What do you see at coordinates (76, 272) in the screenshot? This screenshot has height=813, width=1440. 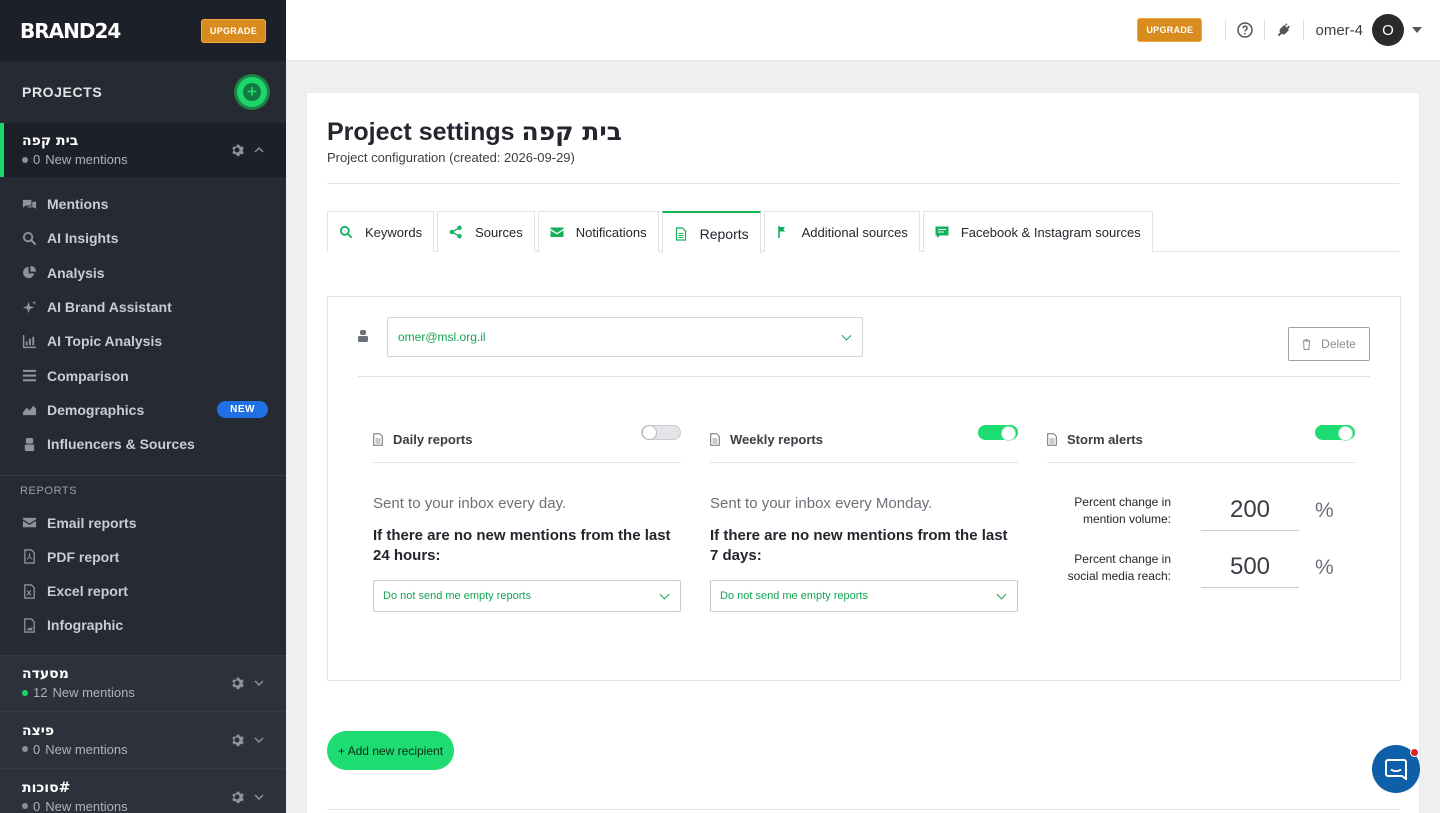 I see `nav-label: Analysis` at bounding box center [76, 272].